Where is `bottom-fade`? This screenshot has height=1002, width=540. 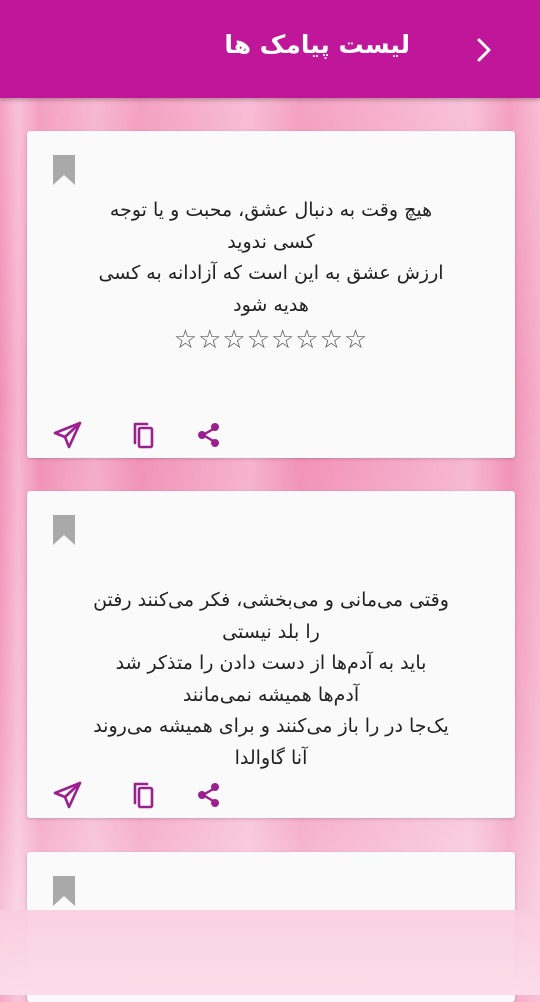 bottom-fade is located at coordinates (270, 952).